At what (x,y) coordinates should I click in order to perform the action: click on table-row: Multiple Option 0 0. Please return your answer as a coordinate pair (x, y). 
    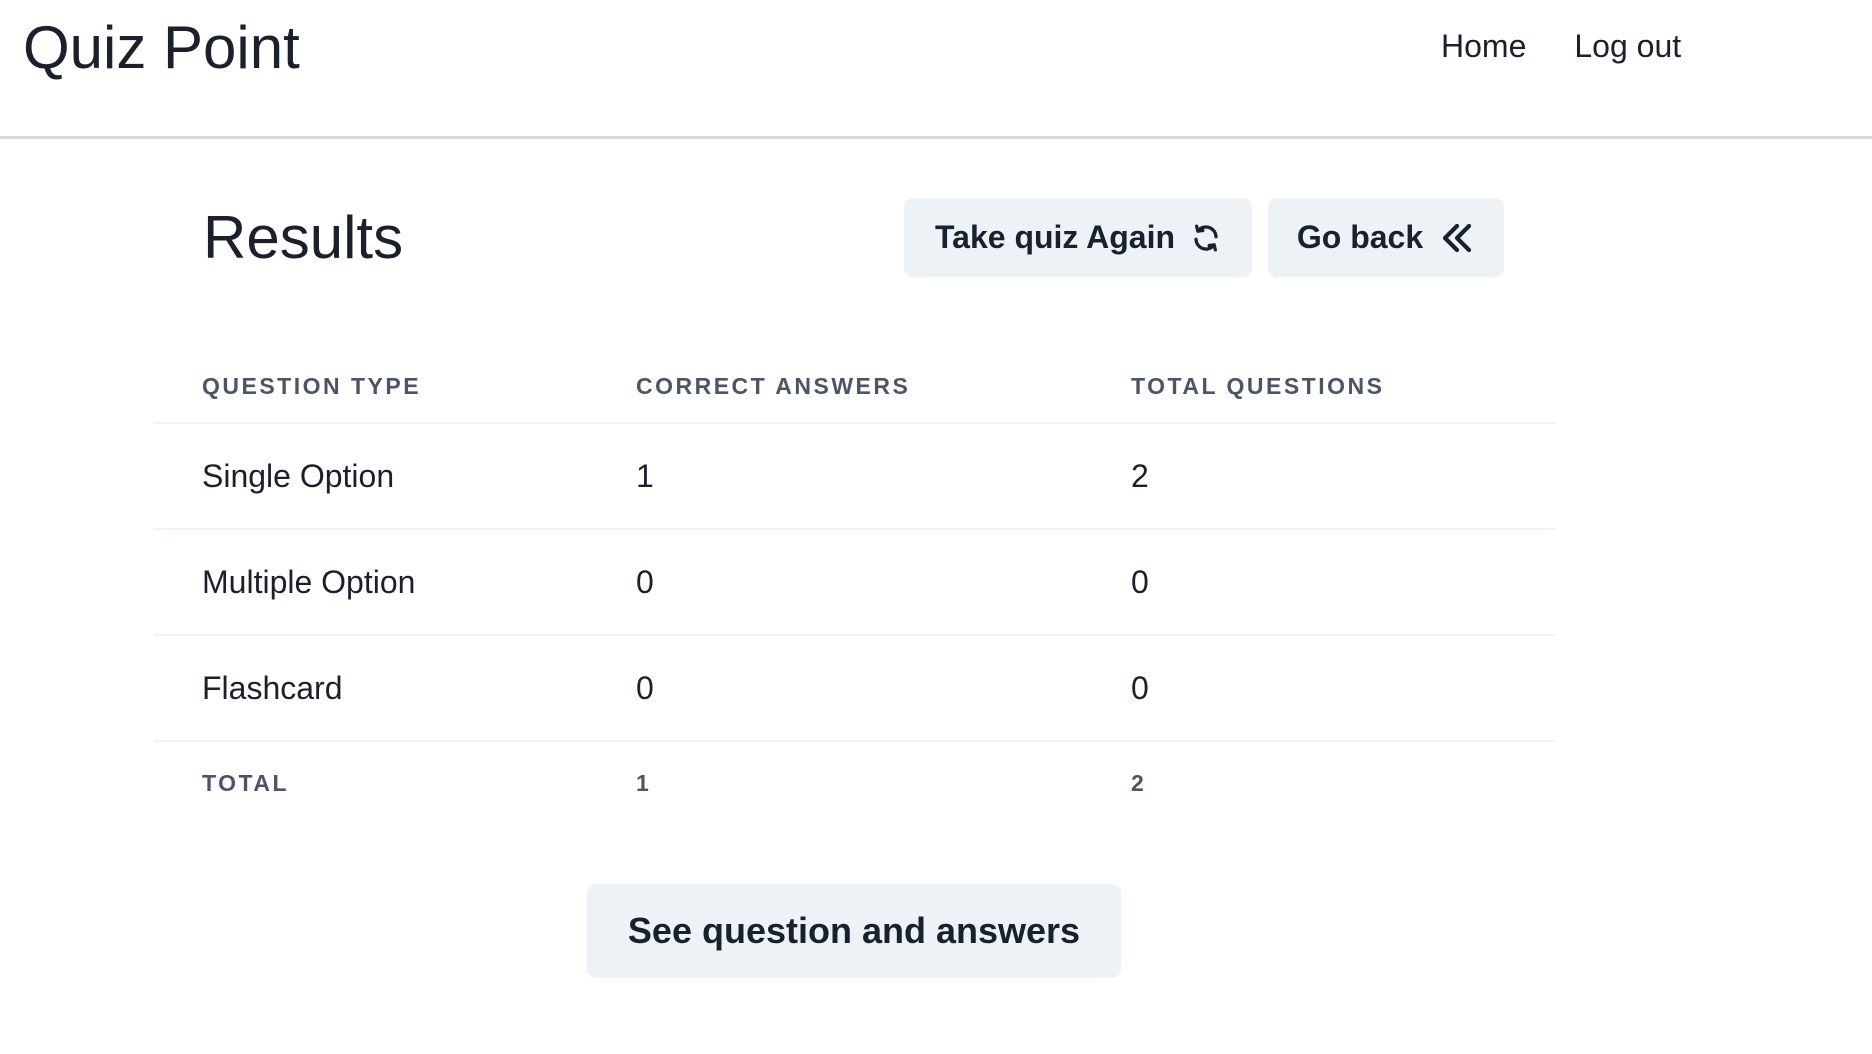
    Looking at the image, I should click on (854, 582).